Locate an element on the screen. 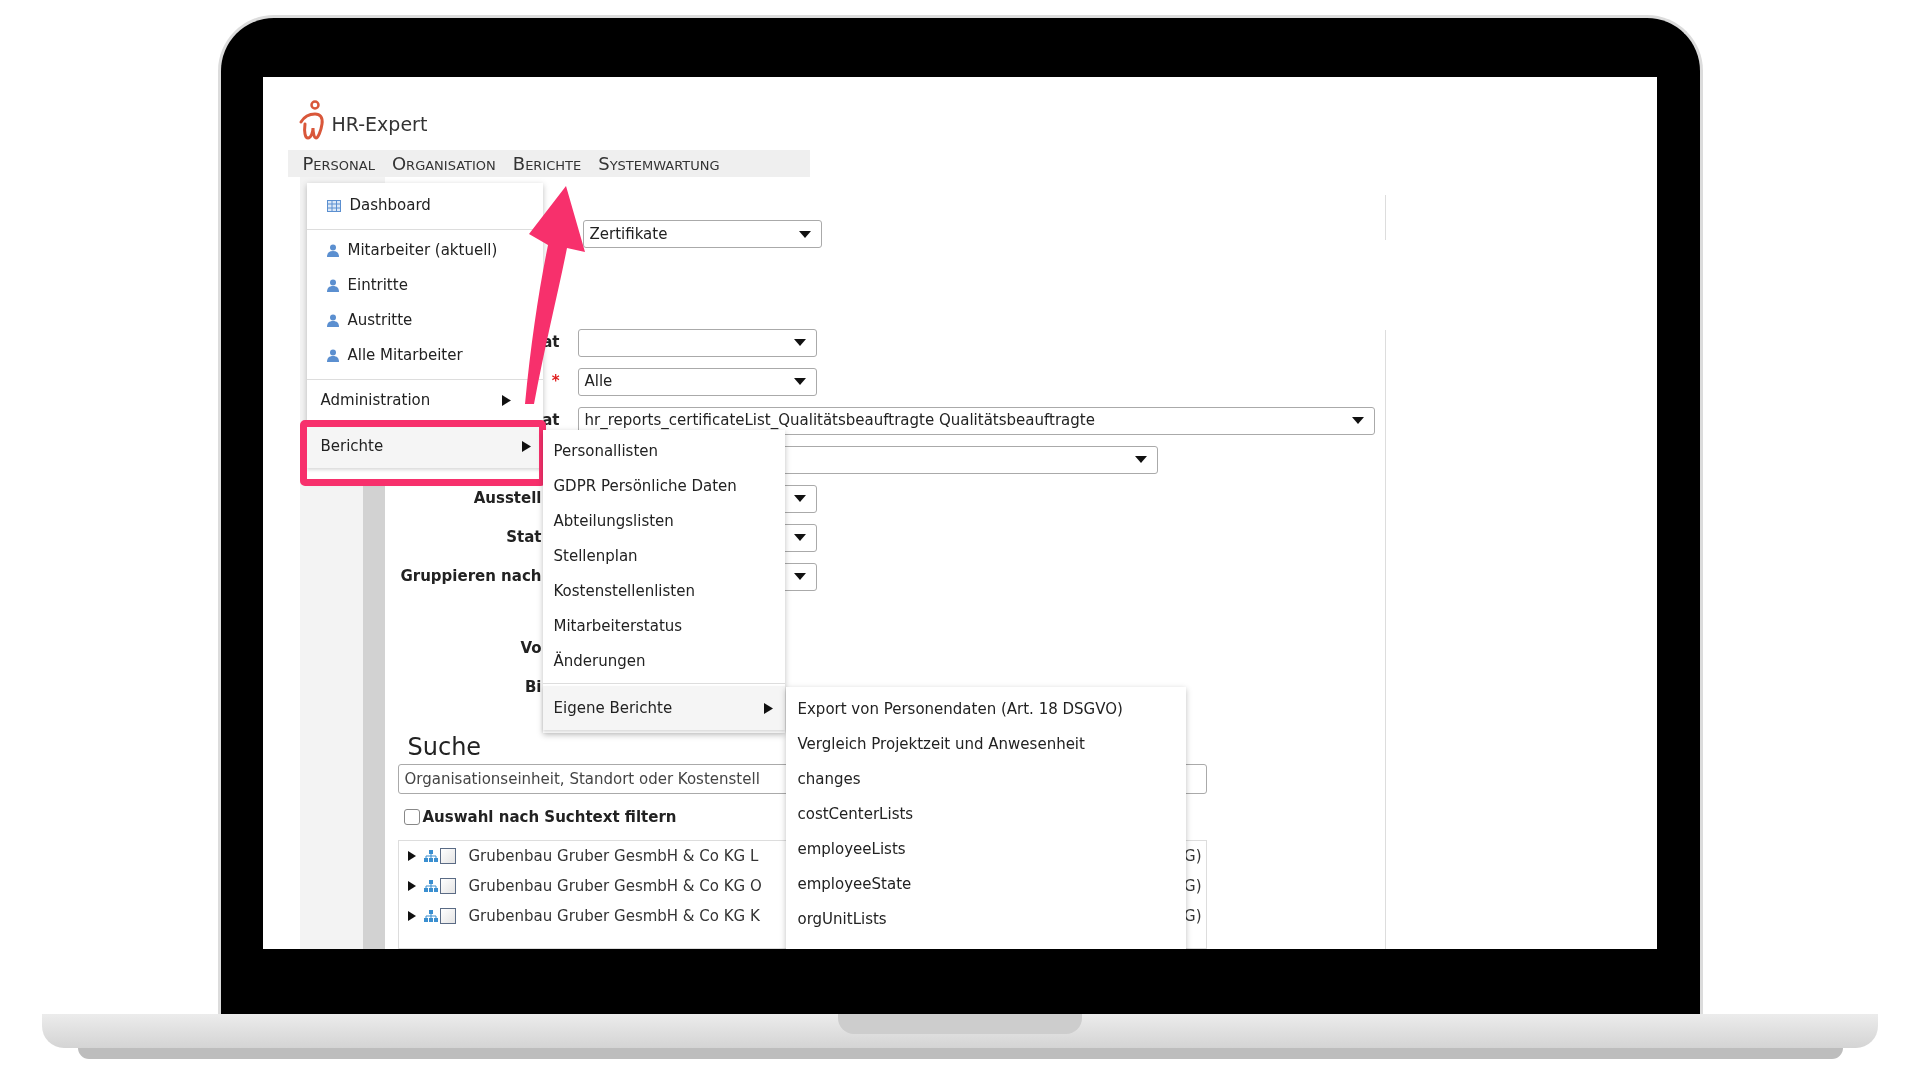 This screenshot has height=1080, width=1920. field-label: Bi is located at coordinates (533, 688).